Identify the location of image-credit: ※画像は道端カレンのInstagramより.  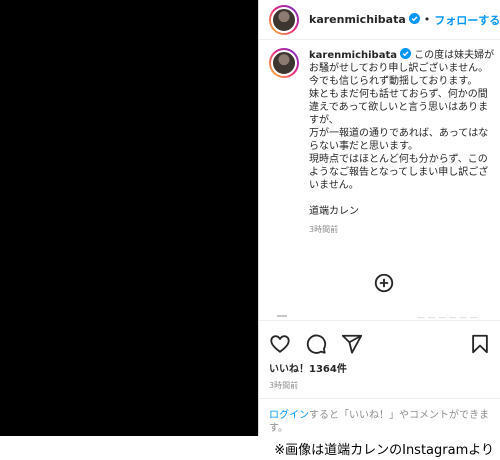
(384, 450).